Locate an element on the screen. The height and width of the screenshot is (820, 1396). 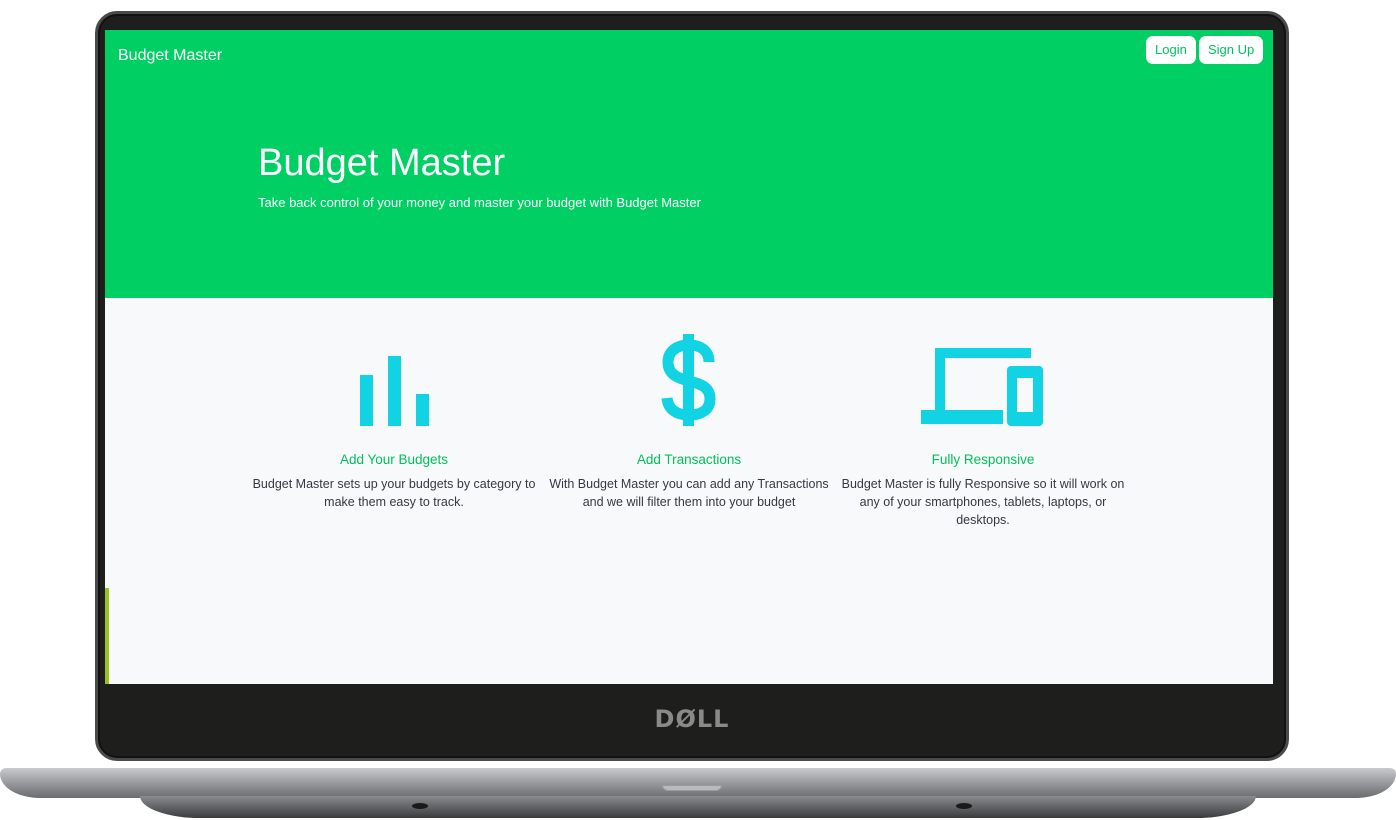
login-button: Login is located at coordinates (1171, 50).